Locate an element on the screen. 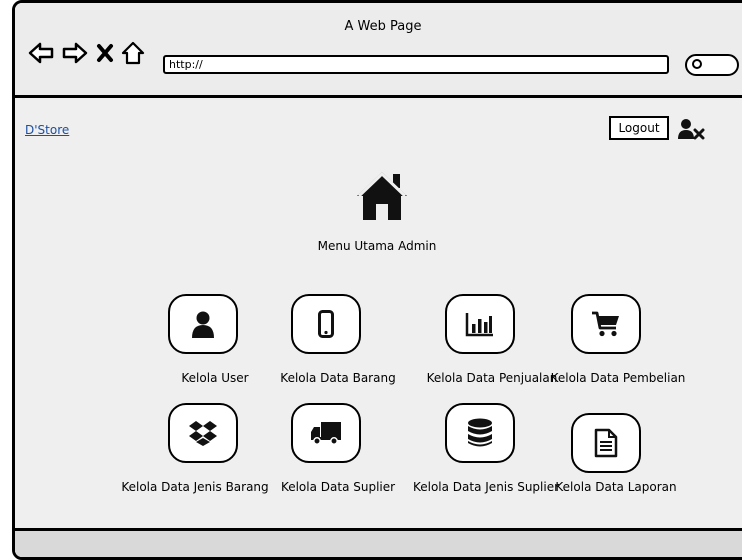  mobile-phone-icon is located at coordinates (326, 324).